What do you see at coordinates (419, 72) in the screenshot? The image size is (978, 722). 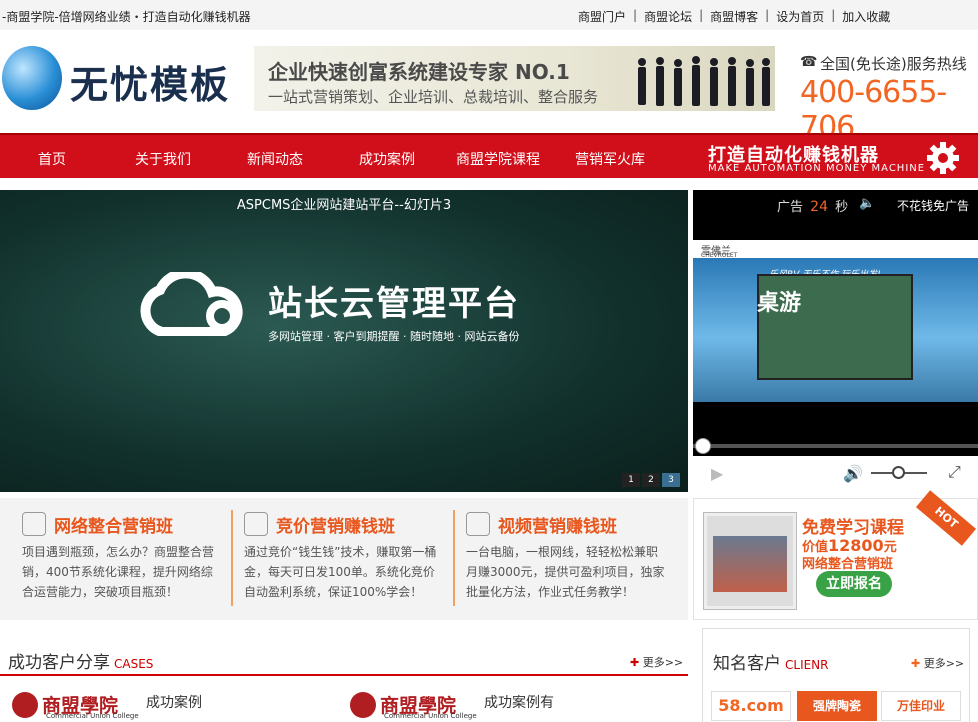 I see `banner-title: 企业快速创富系统建设专家 NO.1` at bounding box center [419, 72].